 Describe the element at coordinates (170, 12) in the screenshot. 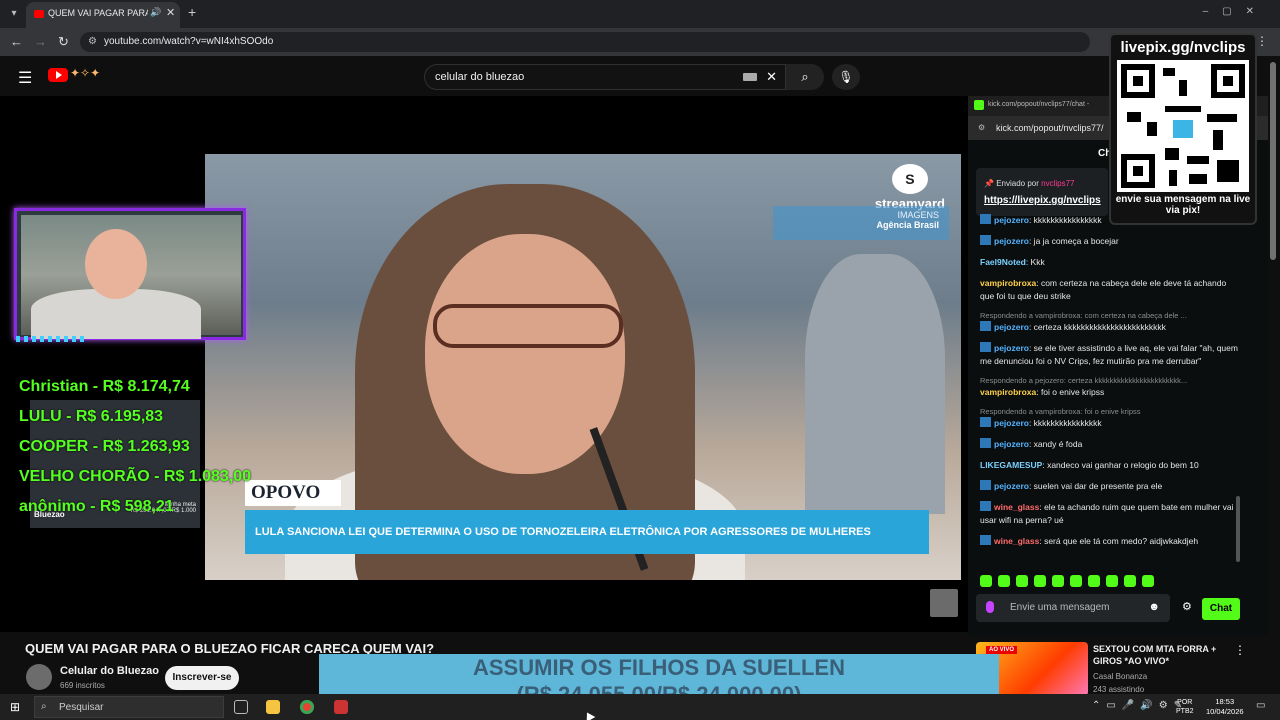

I see `close-tab-icon: ✕` at that location.